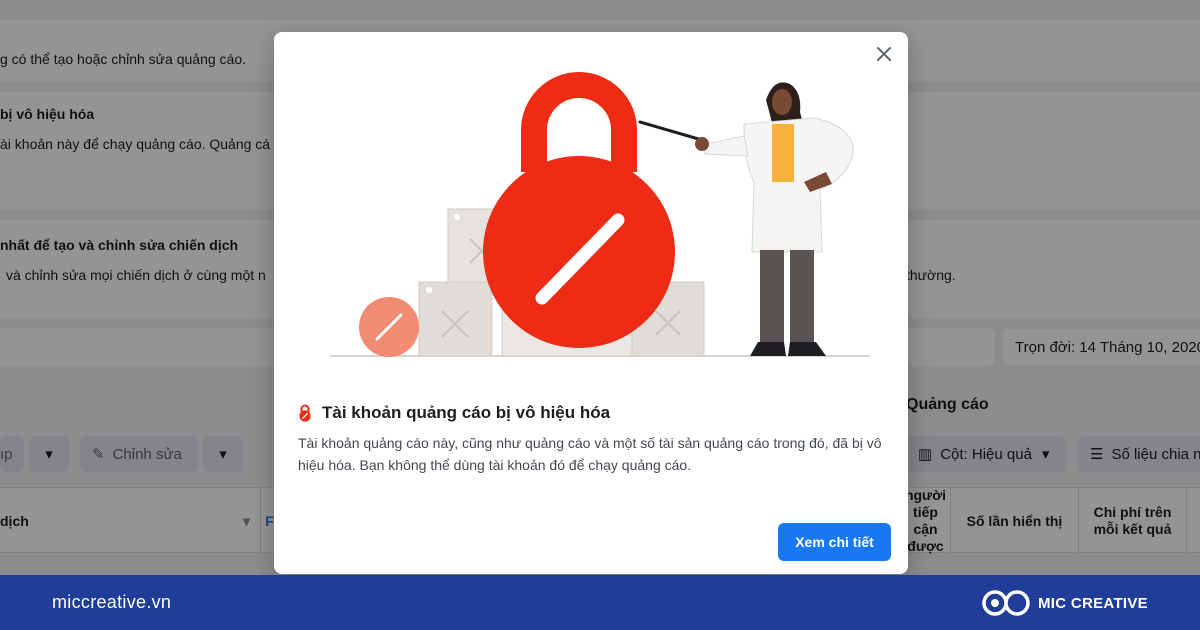 The image size is (1200, 630). Describe the element at coordinates (774, 219) in the screenshot. I see `presenter-figure` at that location.